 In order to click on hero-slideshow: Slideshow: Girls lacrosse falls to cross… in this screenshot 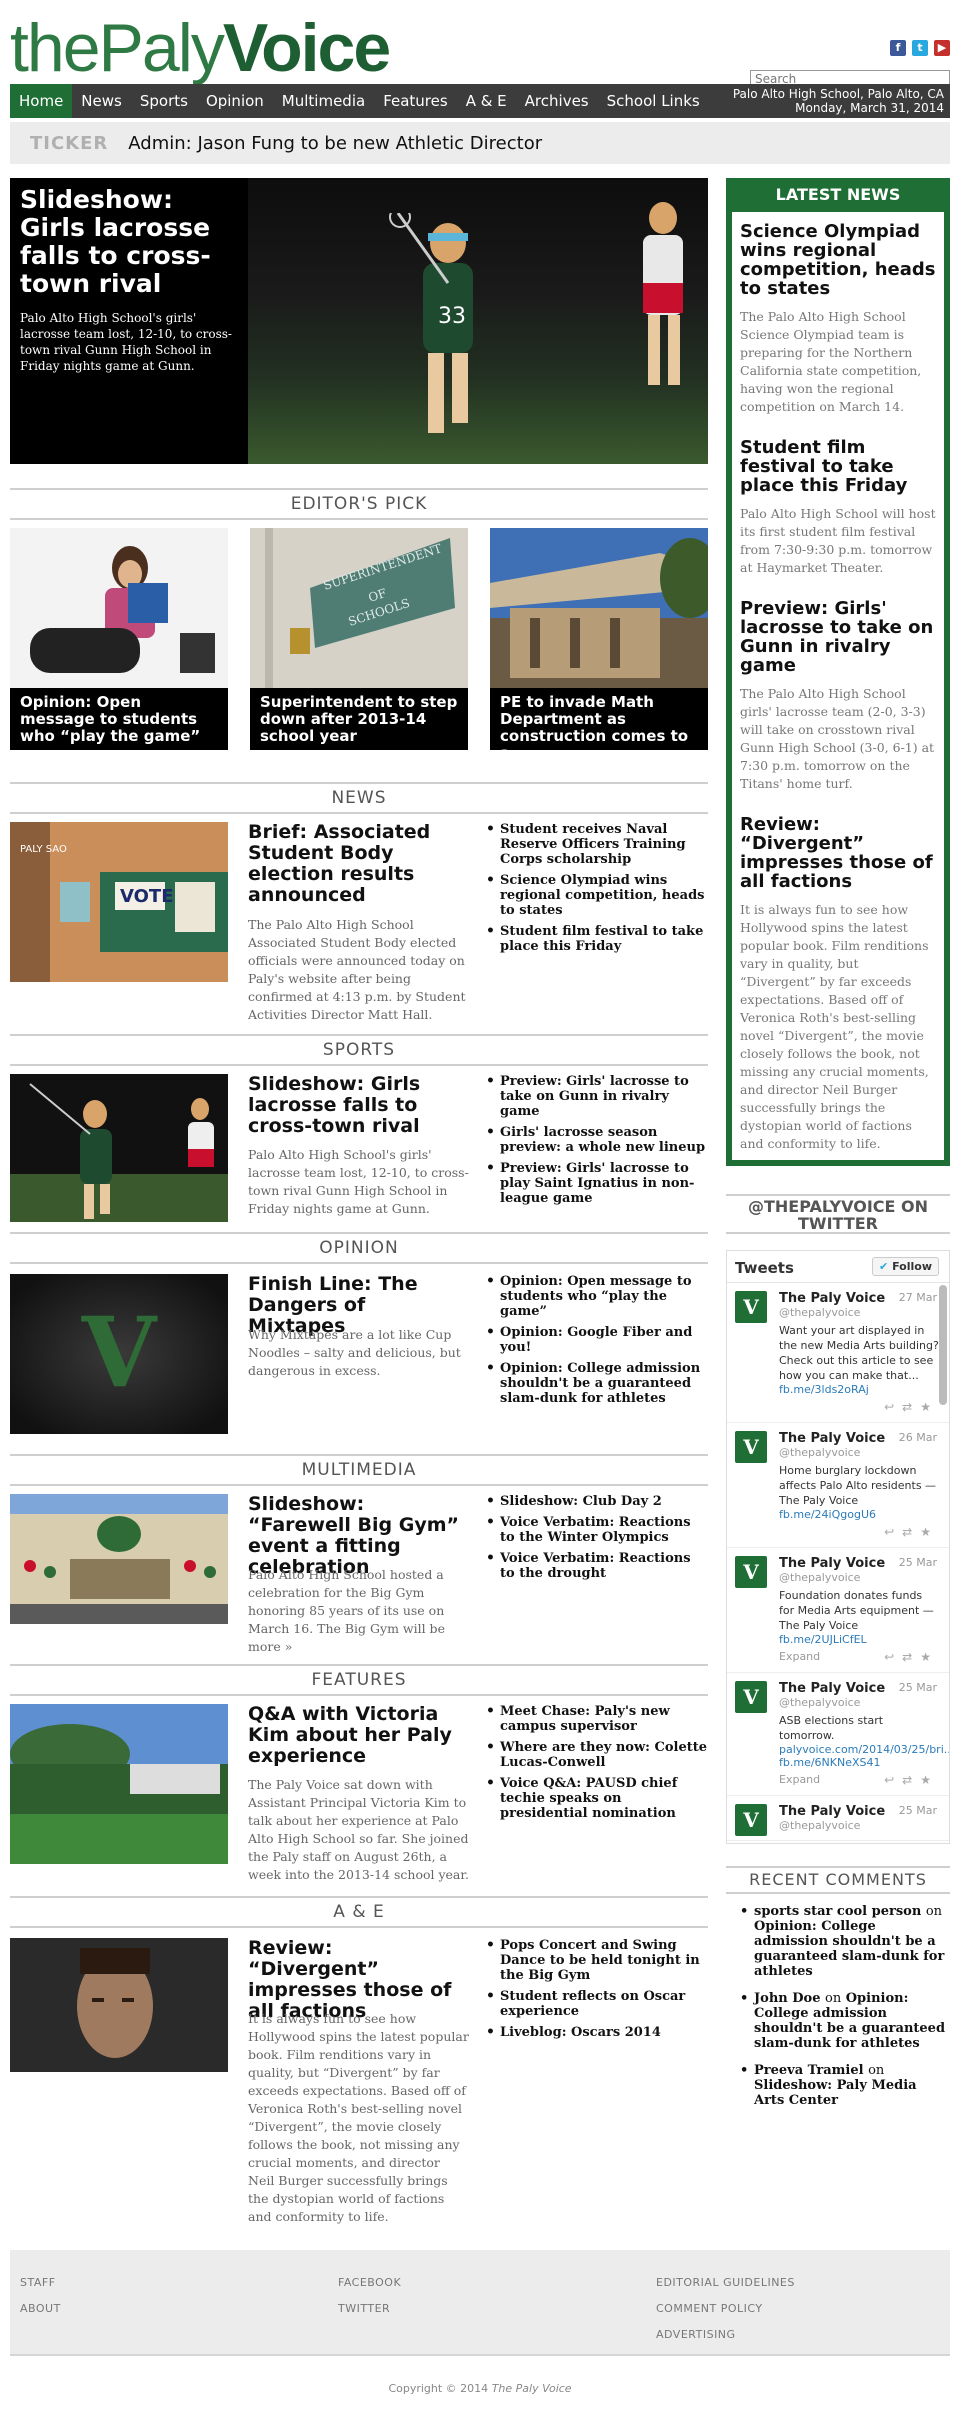, I will do `click(359, 321)`.